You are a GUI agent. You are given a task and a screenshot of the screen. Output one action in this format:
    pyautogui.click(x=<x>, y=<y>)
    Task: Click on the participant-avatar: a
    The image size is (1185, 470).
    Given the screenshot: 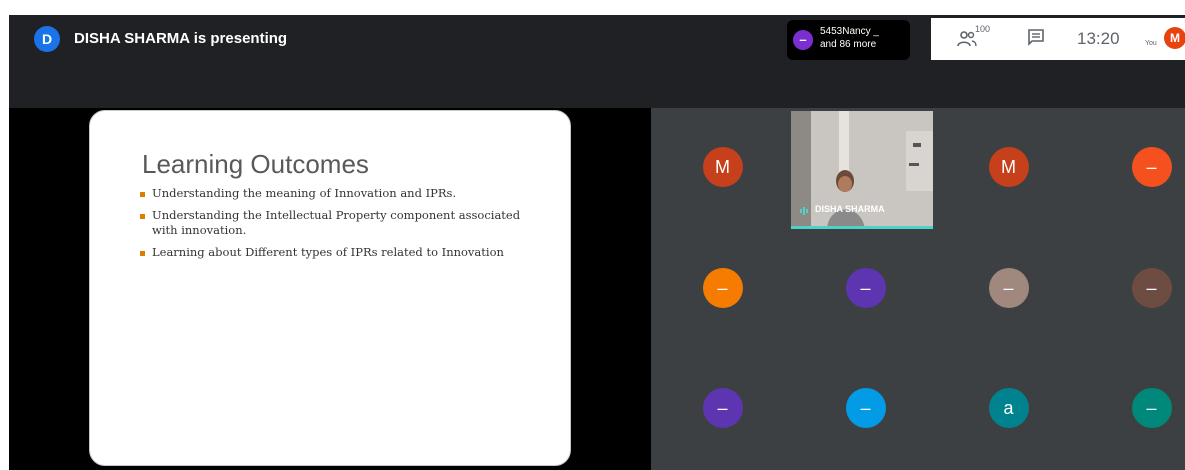 What is the action you would take?
    pyautogui.click(x=1008, y=408)
    